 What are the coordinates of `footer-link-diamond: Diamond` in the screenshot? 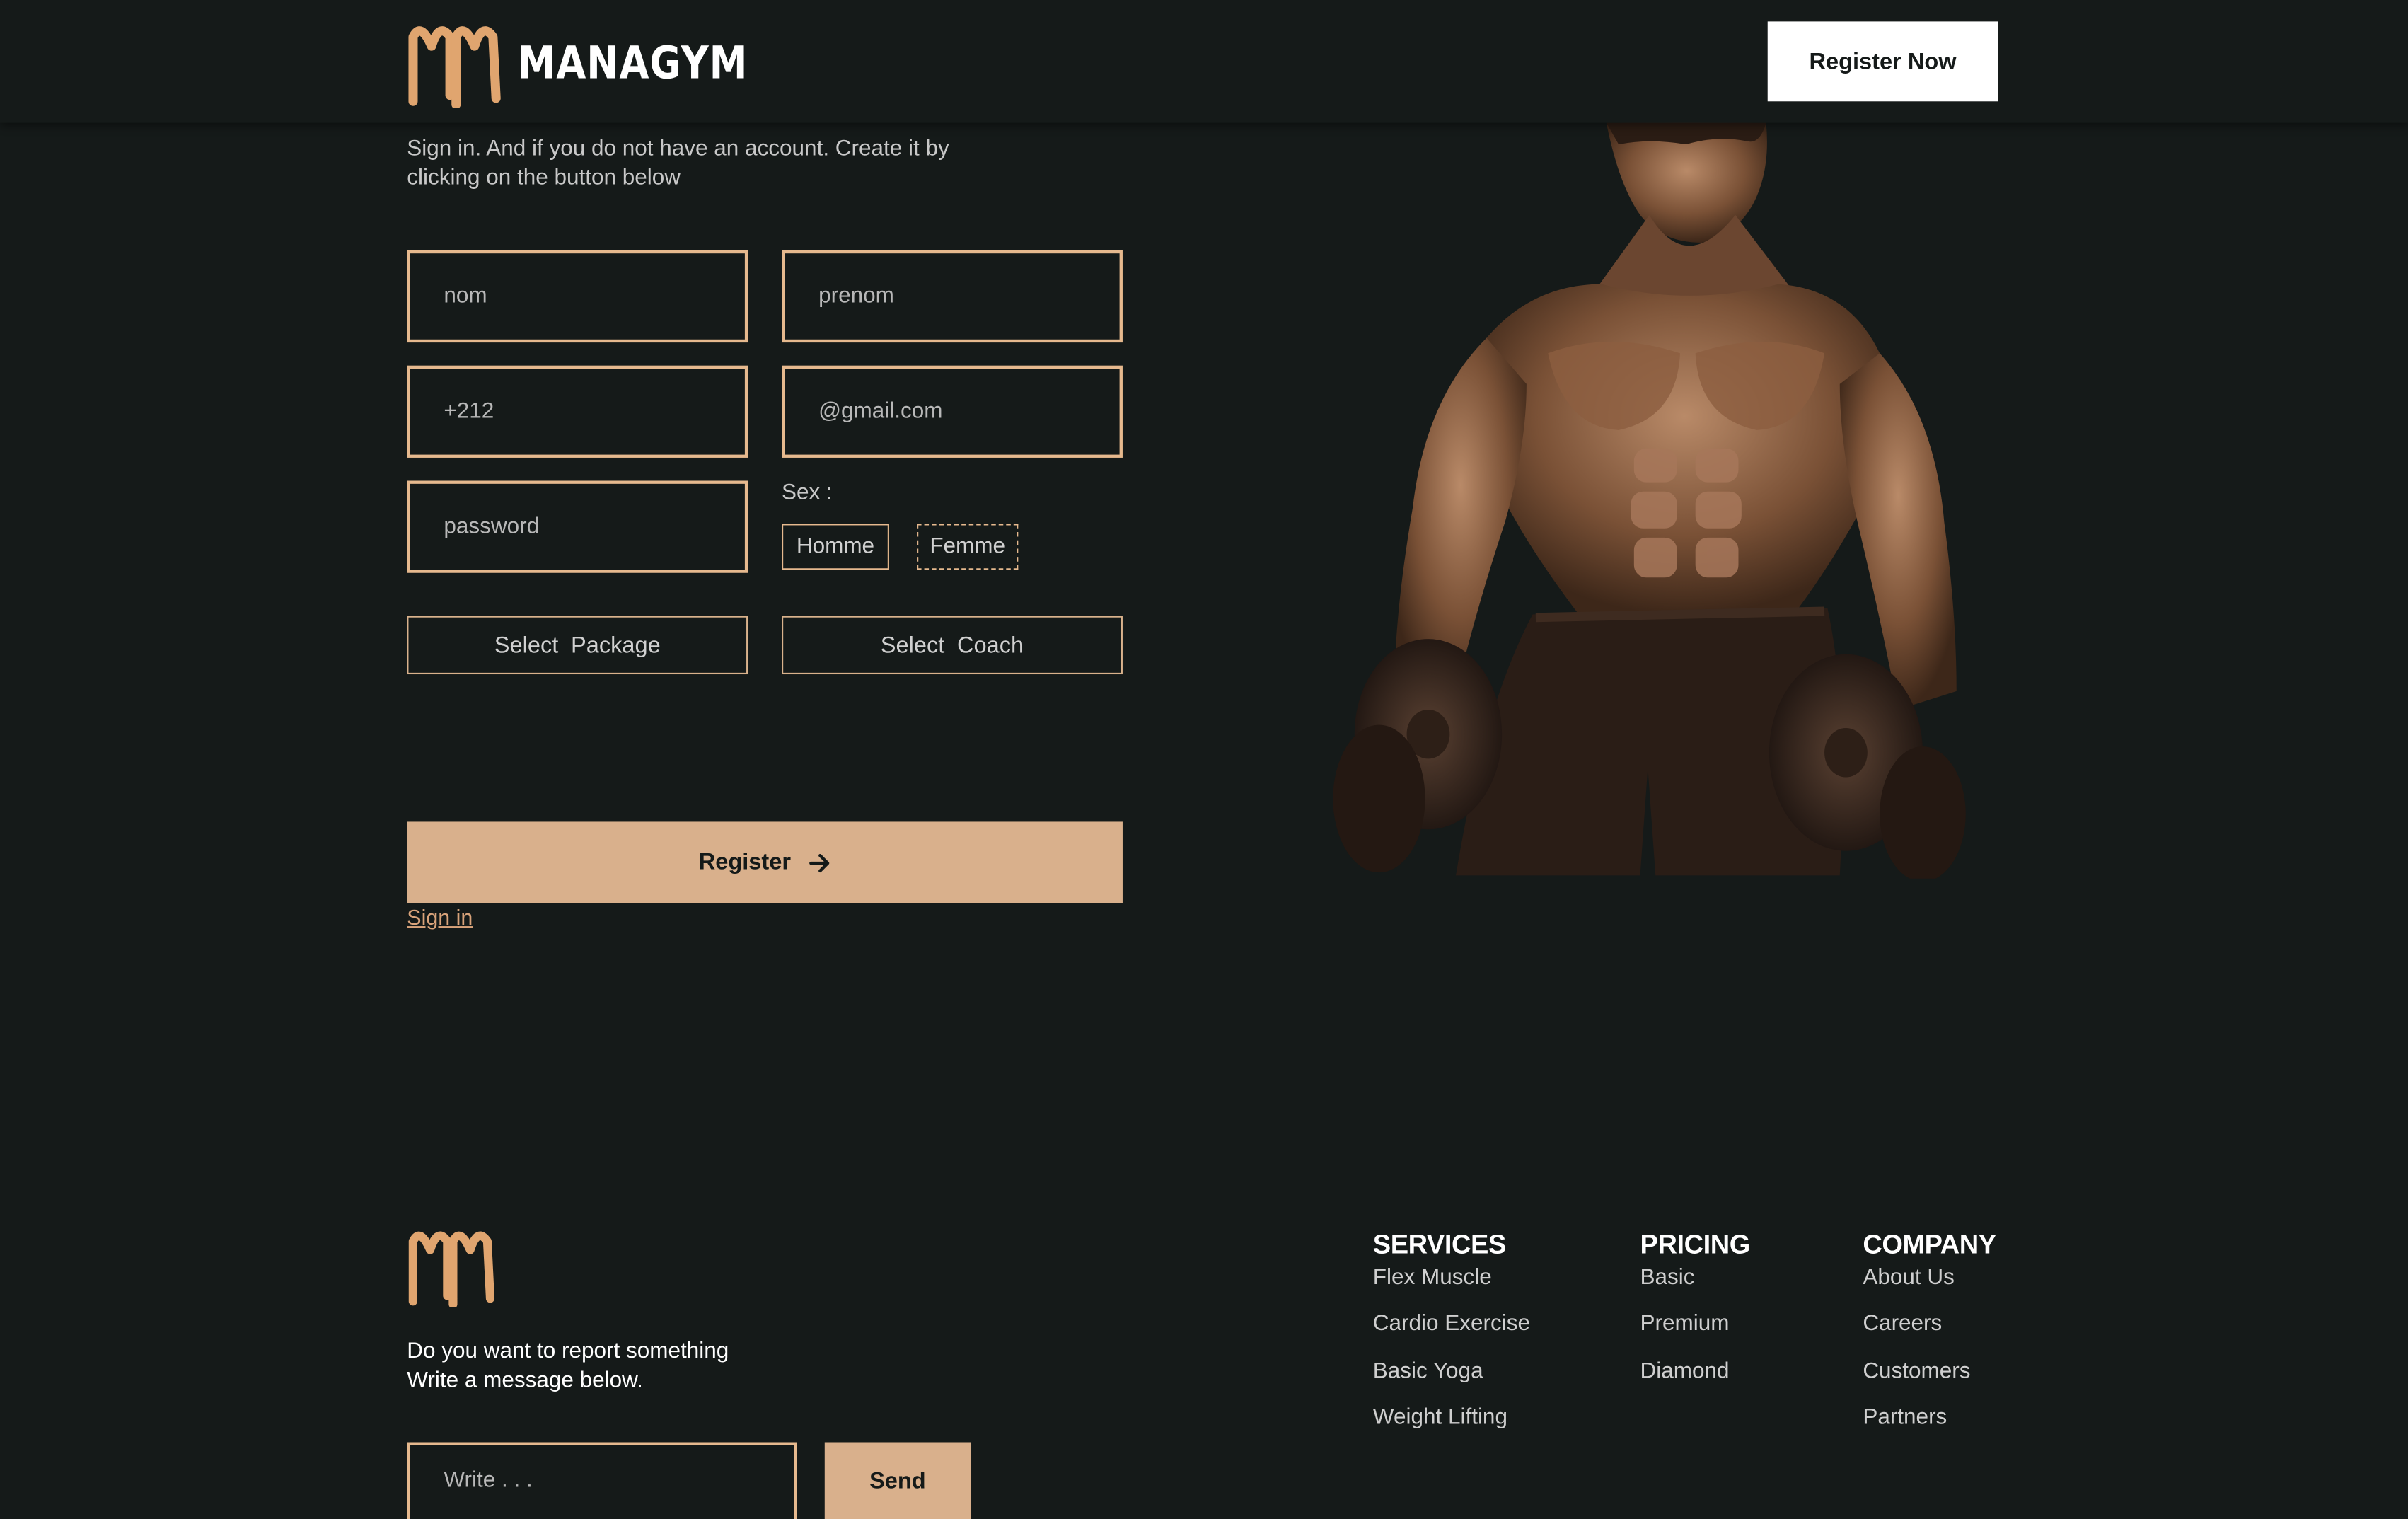 It's located at (1695, 1380).